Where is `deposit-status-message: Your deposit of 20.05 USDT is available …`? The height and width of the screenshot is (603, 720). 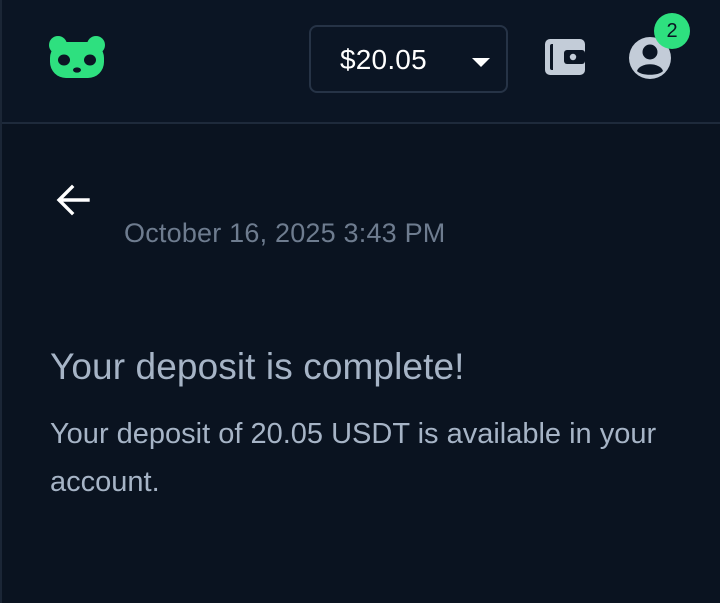 deposit-status-message: Your deposit of 20.05 USDT is available … is located at coordinates (353, 458).